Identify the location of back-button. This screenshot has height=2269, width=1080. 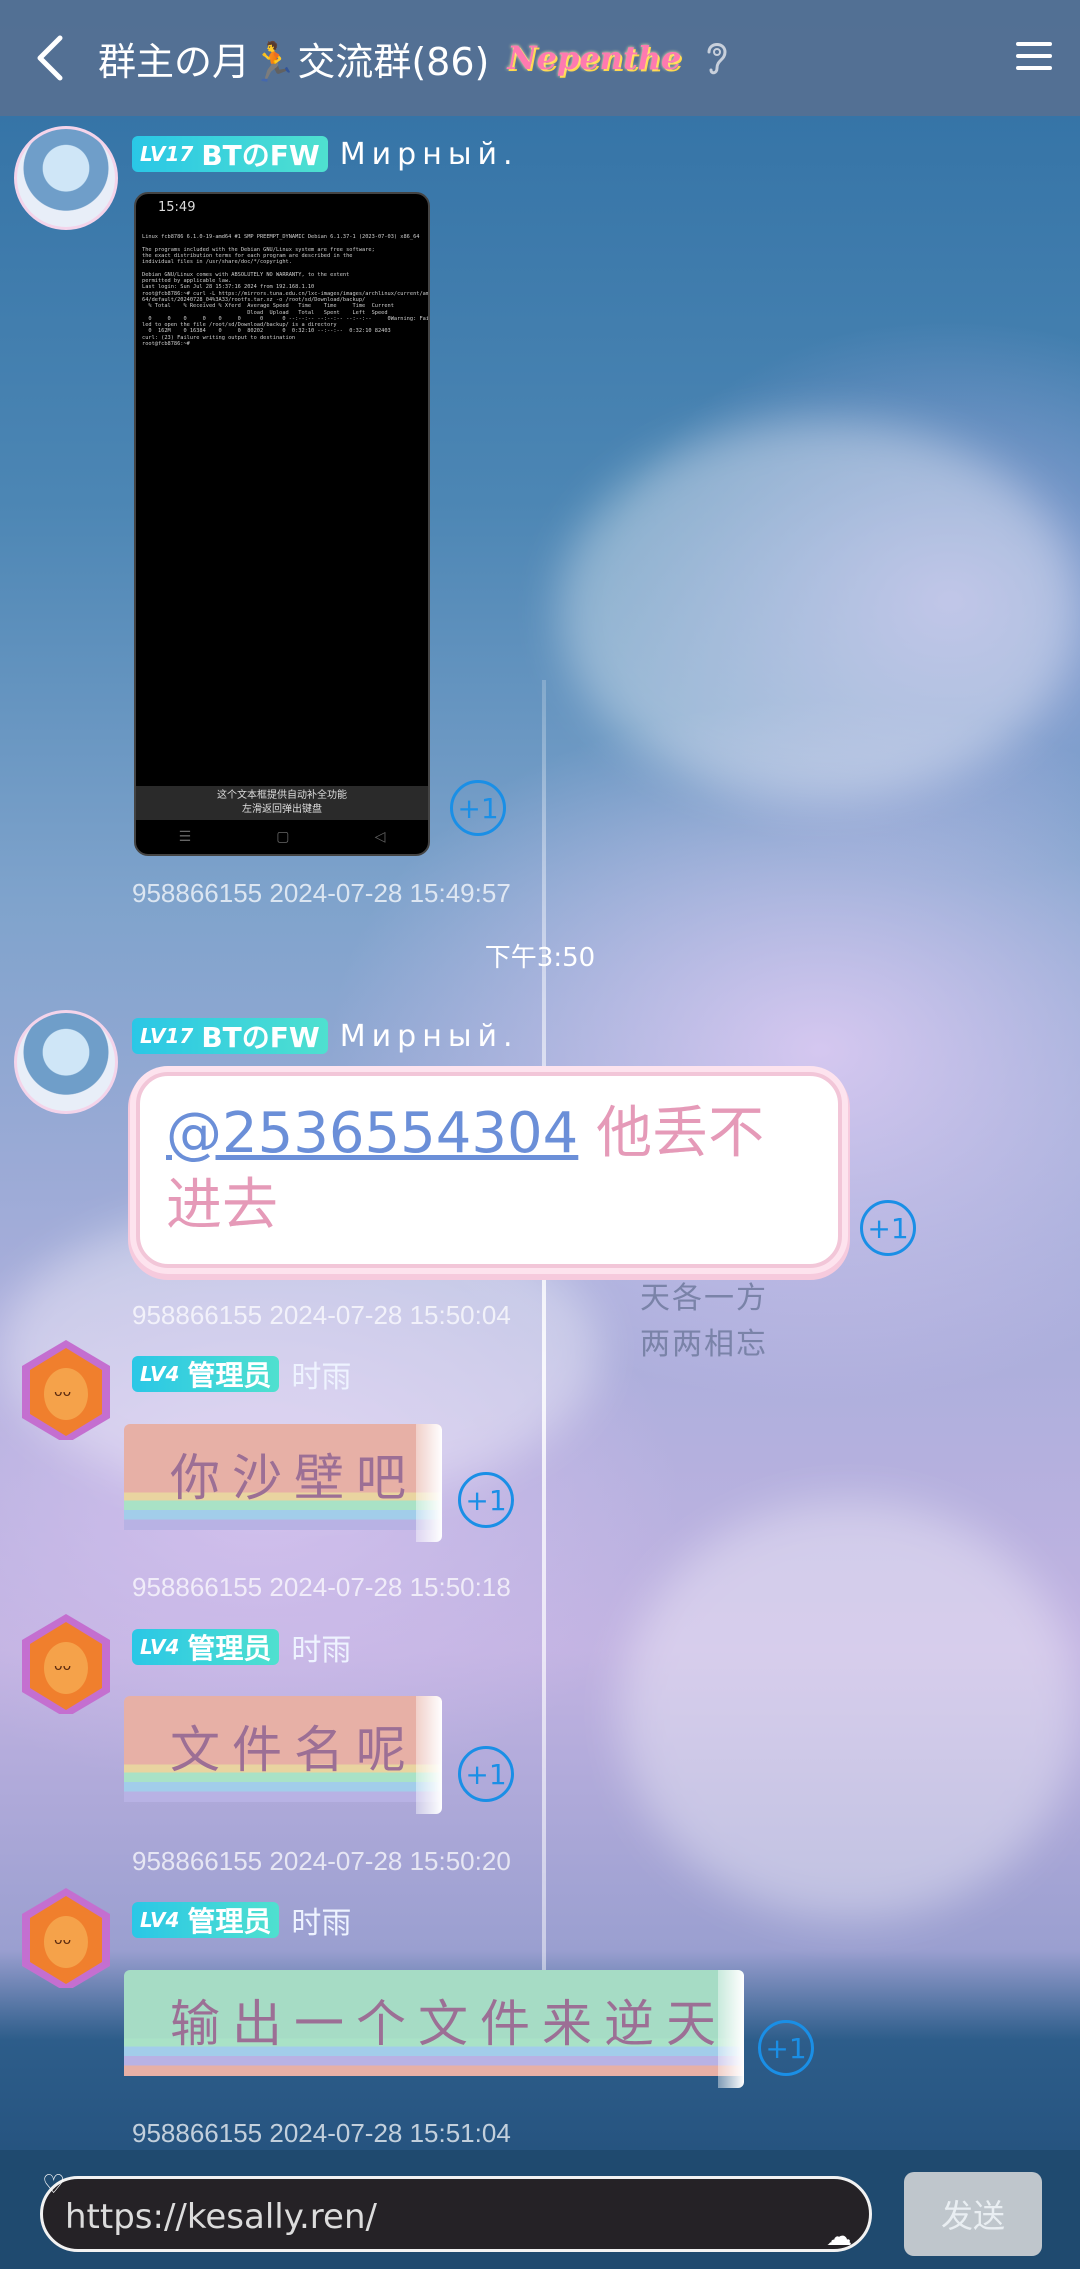
(50, 58).